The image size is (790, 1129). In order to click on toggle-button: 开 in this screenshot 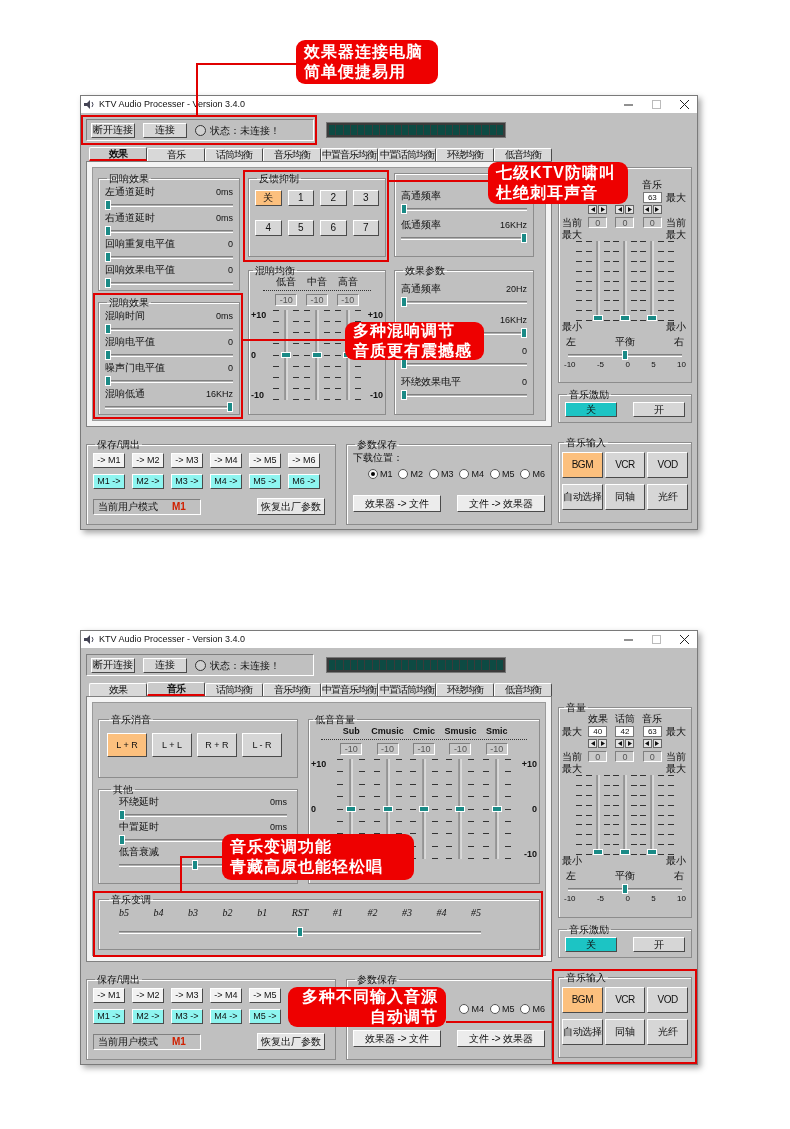, I will do `click(659, 944)`.